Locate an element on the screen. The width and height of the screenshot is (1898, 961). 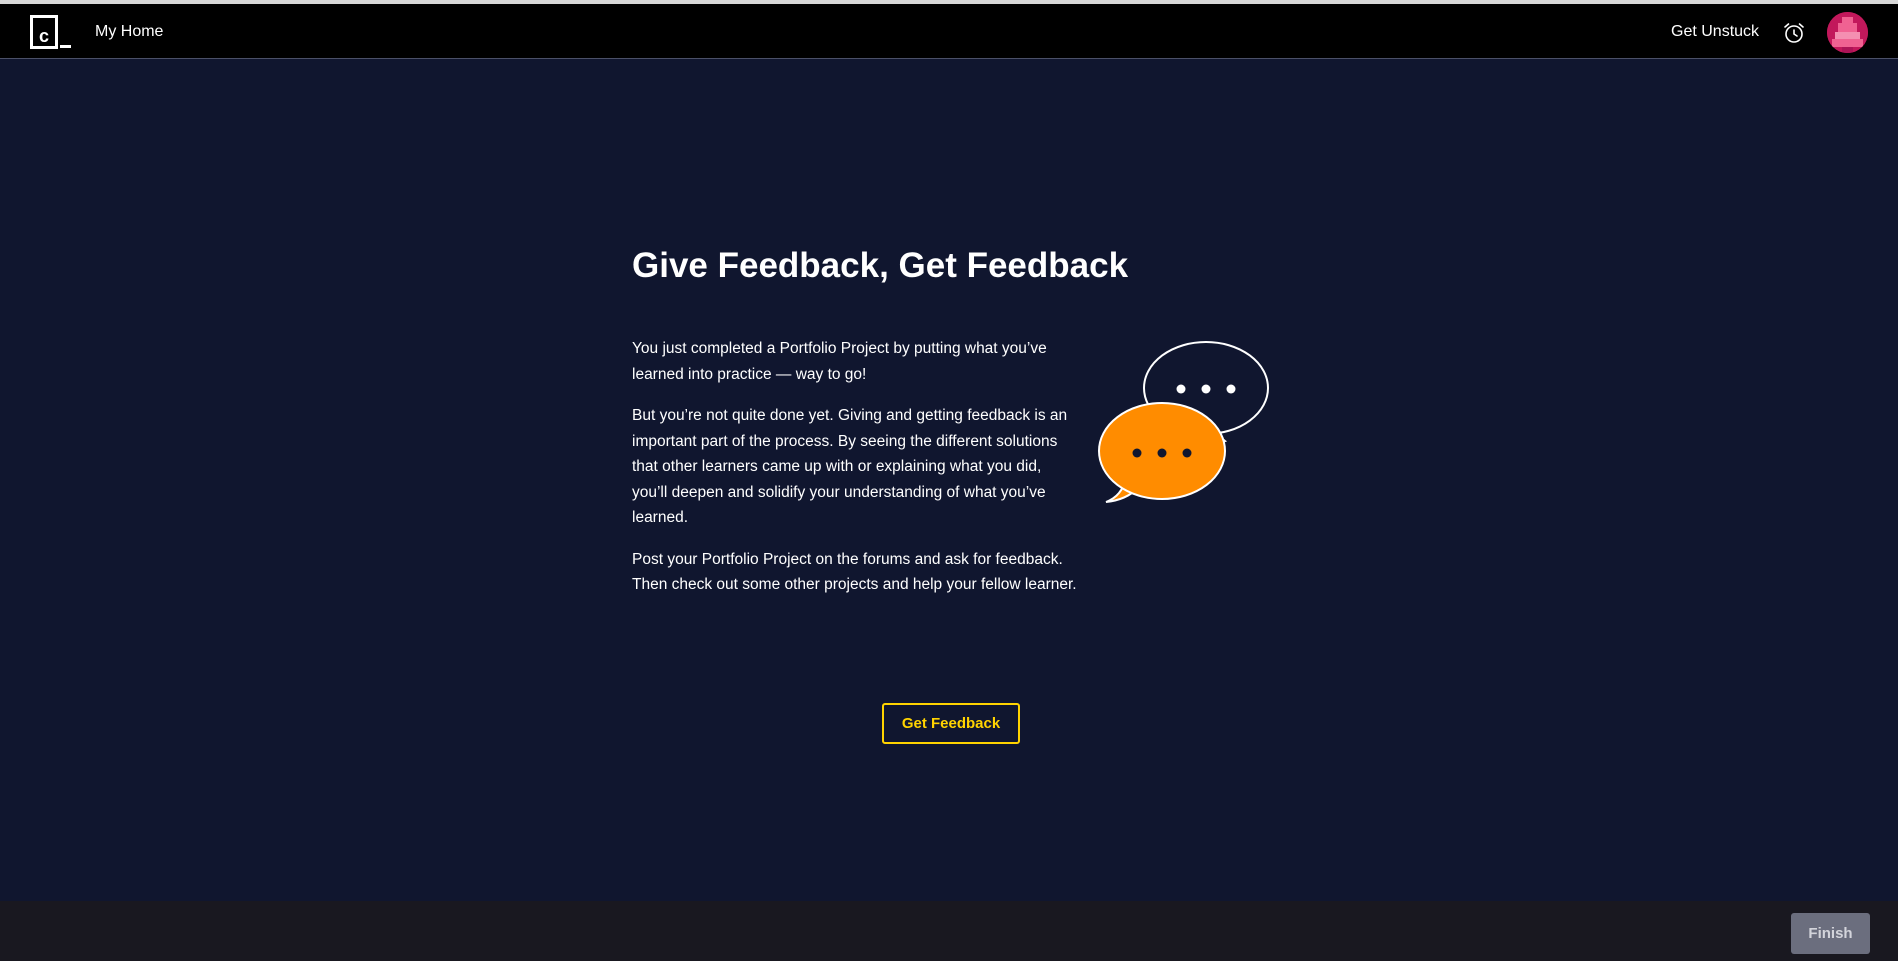
top-navbar: c My Home Get Unstuck is located at coordinates (949, 31).